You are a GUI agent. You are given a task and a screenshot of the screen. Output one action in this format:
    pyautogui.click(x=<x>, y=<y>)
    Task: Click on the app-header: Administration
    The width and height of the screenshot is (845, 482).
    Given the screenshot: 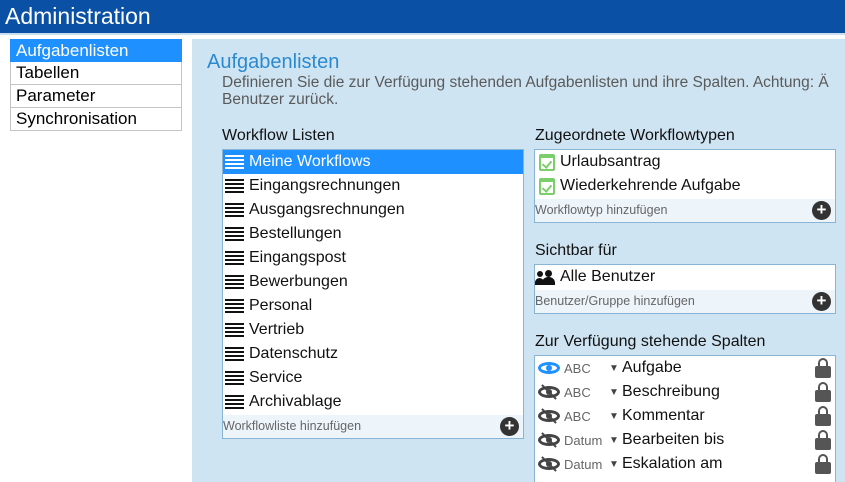 What is the action you would take?
    pyautogui.click(x=422, y=16)
    